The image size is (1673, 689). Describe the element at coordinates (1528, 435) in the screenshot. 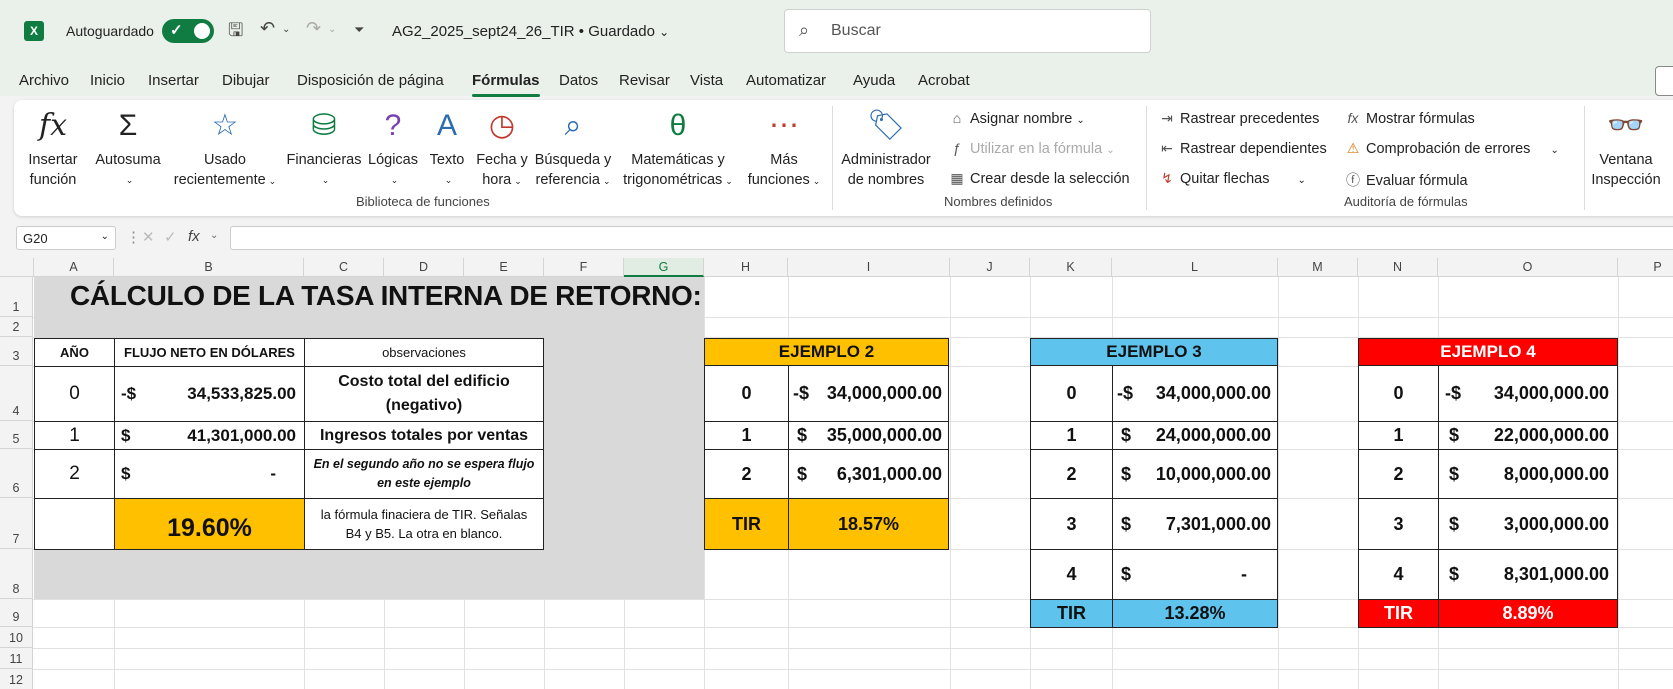

I see `amount-cell: $22,000,000.00` at that location.